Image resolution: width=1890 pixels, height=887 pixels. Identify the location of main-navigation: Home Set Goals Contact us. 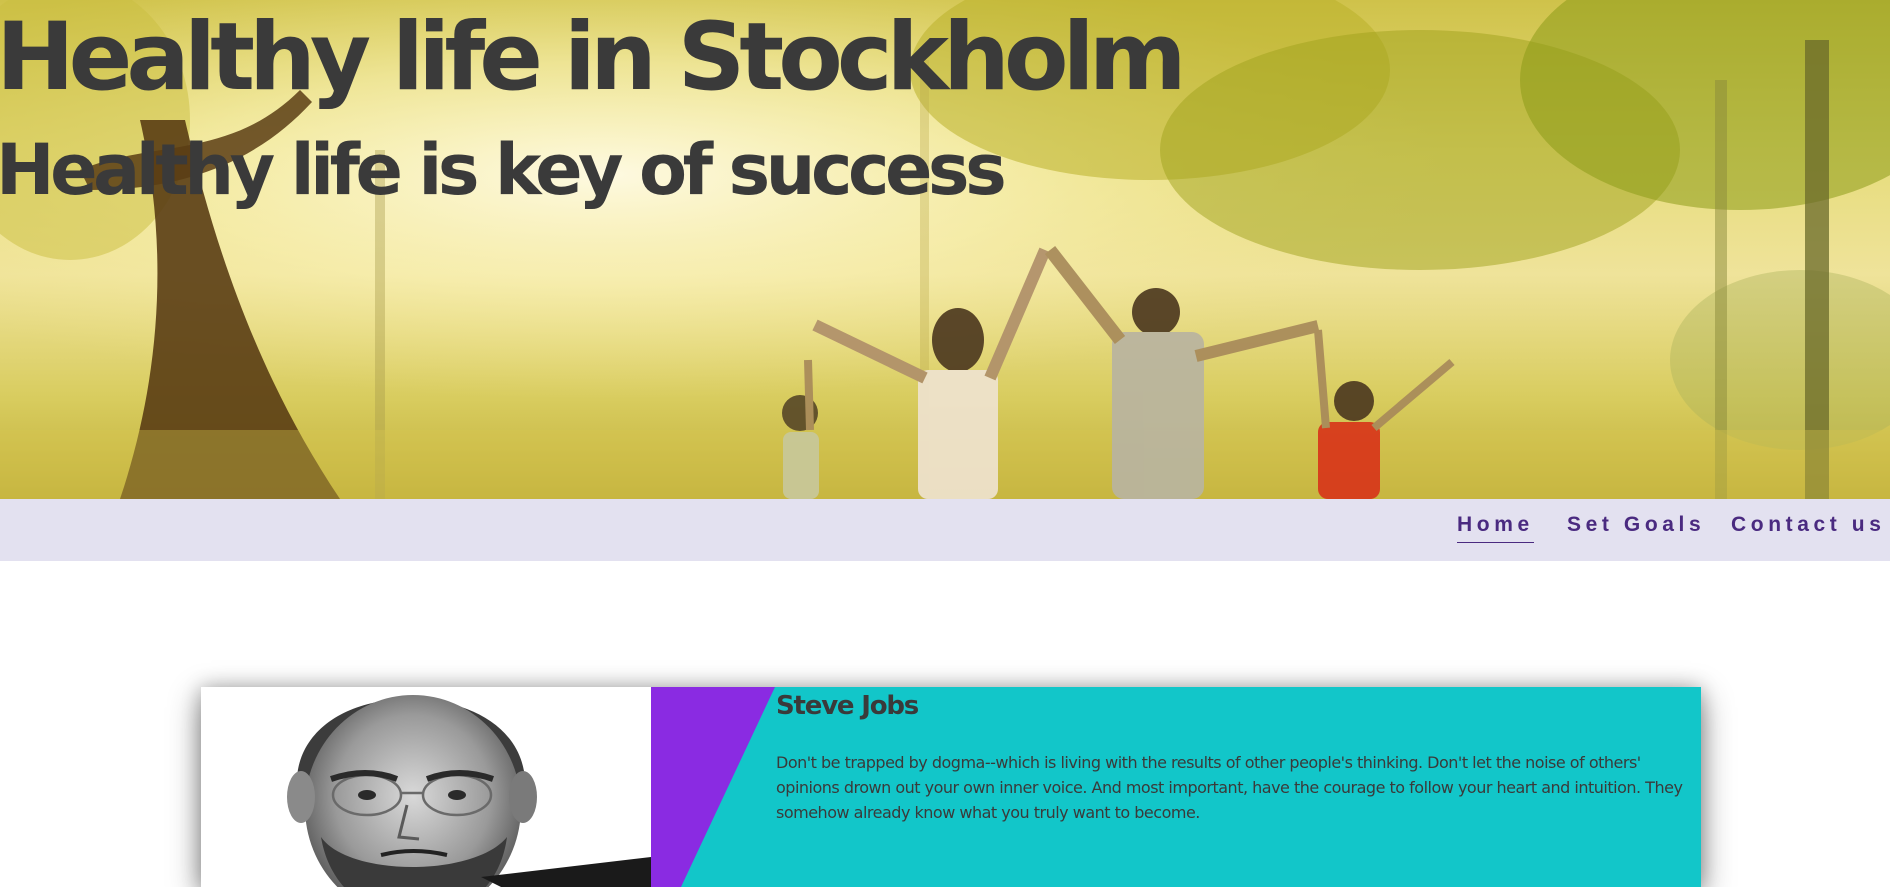
(945, 530).